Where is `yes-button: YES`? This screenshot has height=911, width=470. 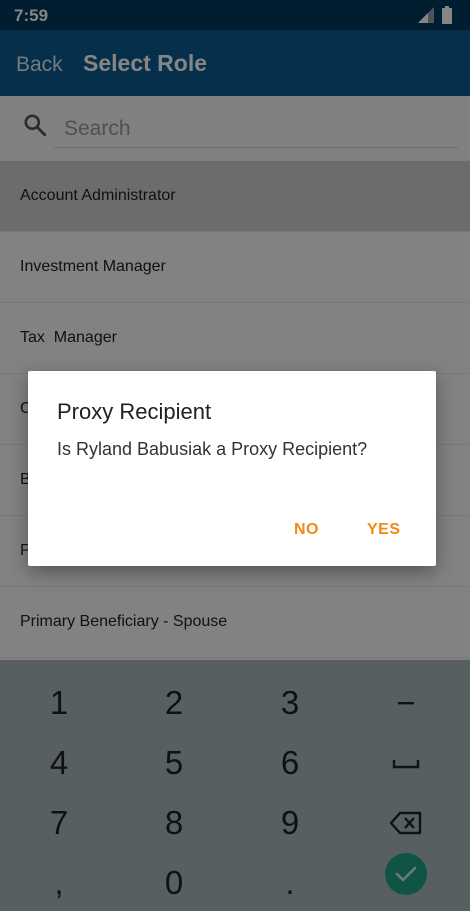 yes-button: YES is located at coordinates (384, 530).